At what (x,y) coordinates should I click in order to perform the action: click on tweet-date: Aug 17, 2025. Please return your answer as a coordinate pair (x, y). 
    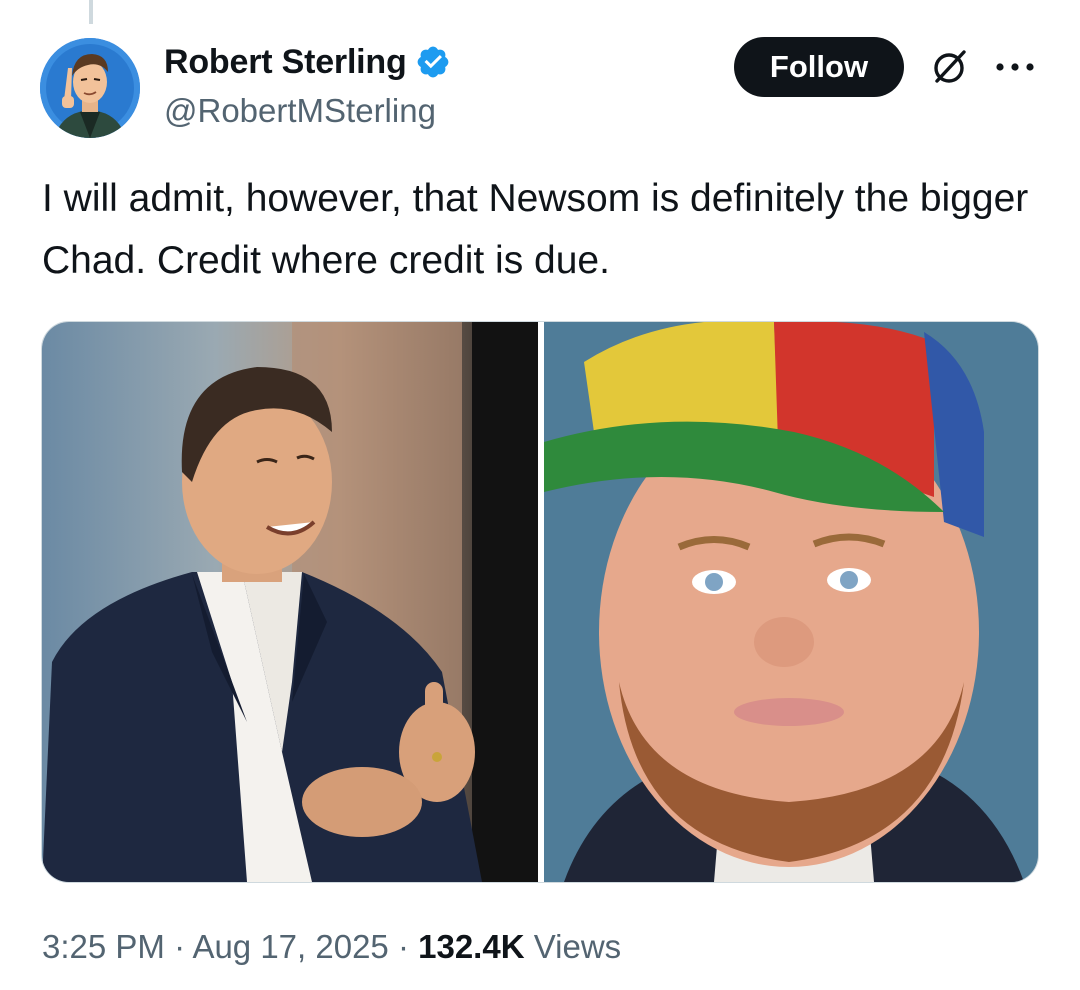
    Looking at the image, I should click on (290, 946).